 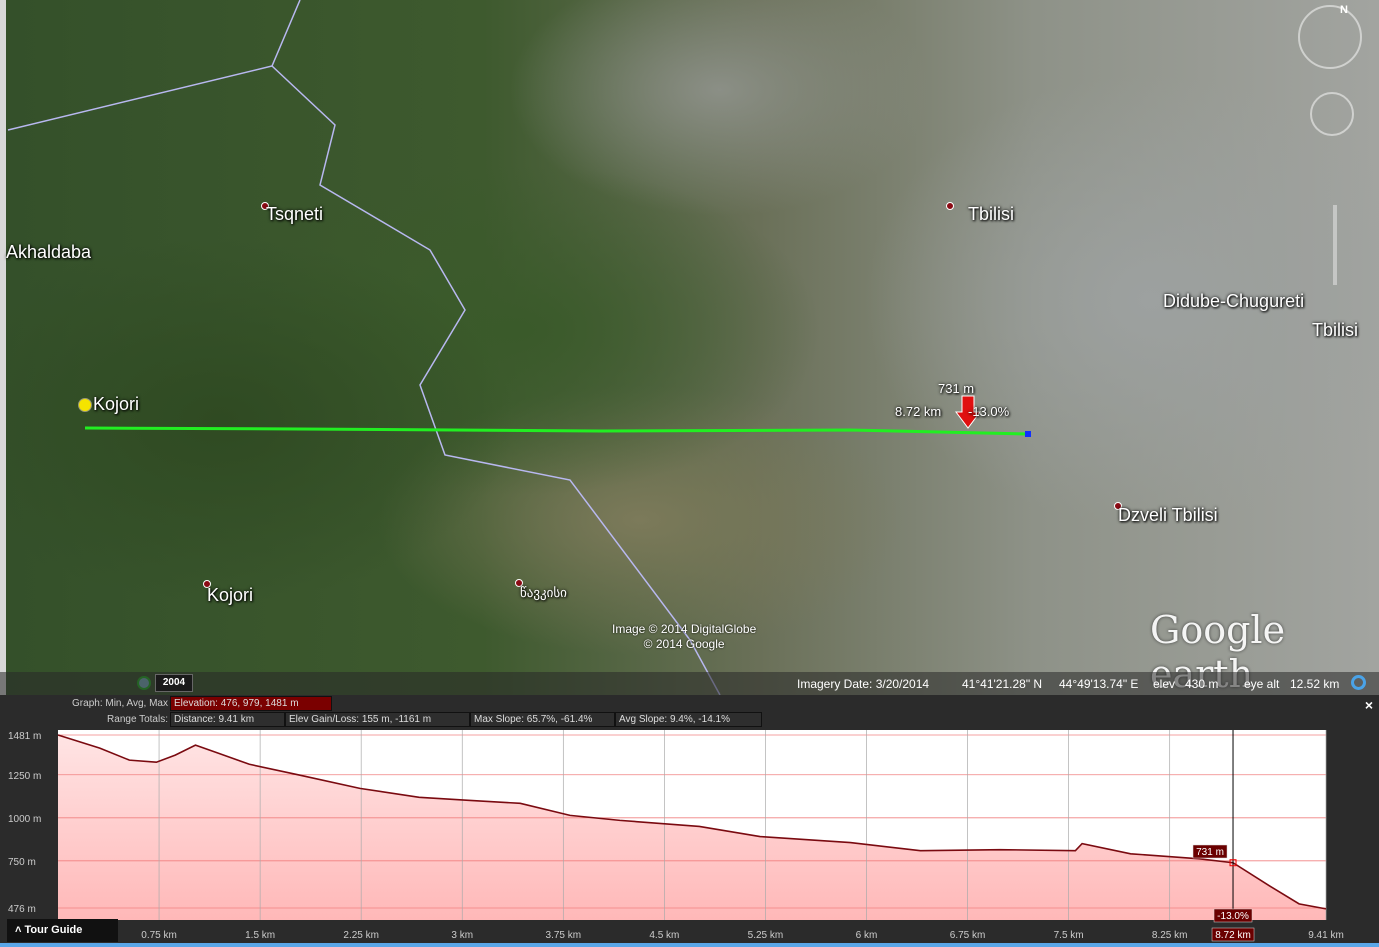 What do you see at coordinates (1358, 682) in the screenshot?
I see `streaming-icon` at bounding box center [1358, 682].